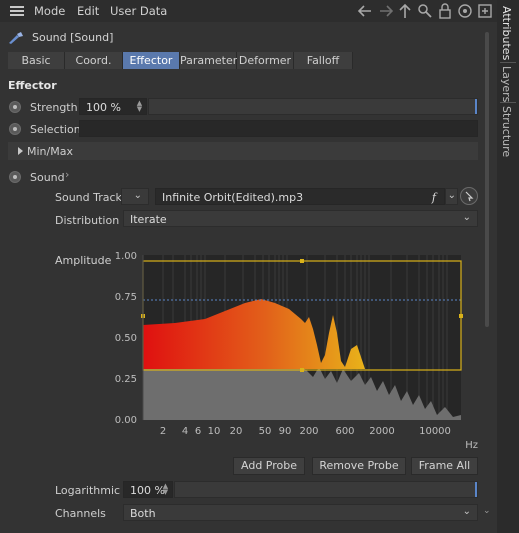  Describe the element at coordinates (487, 511) in the screenshot. I see `scroll-down-icon: ⌄` at that location.